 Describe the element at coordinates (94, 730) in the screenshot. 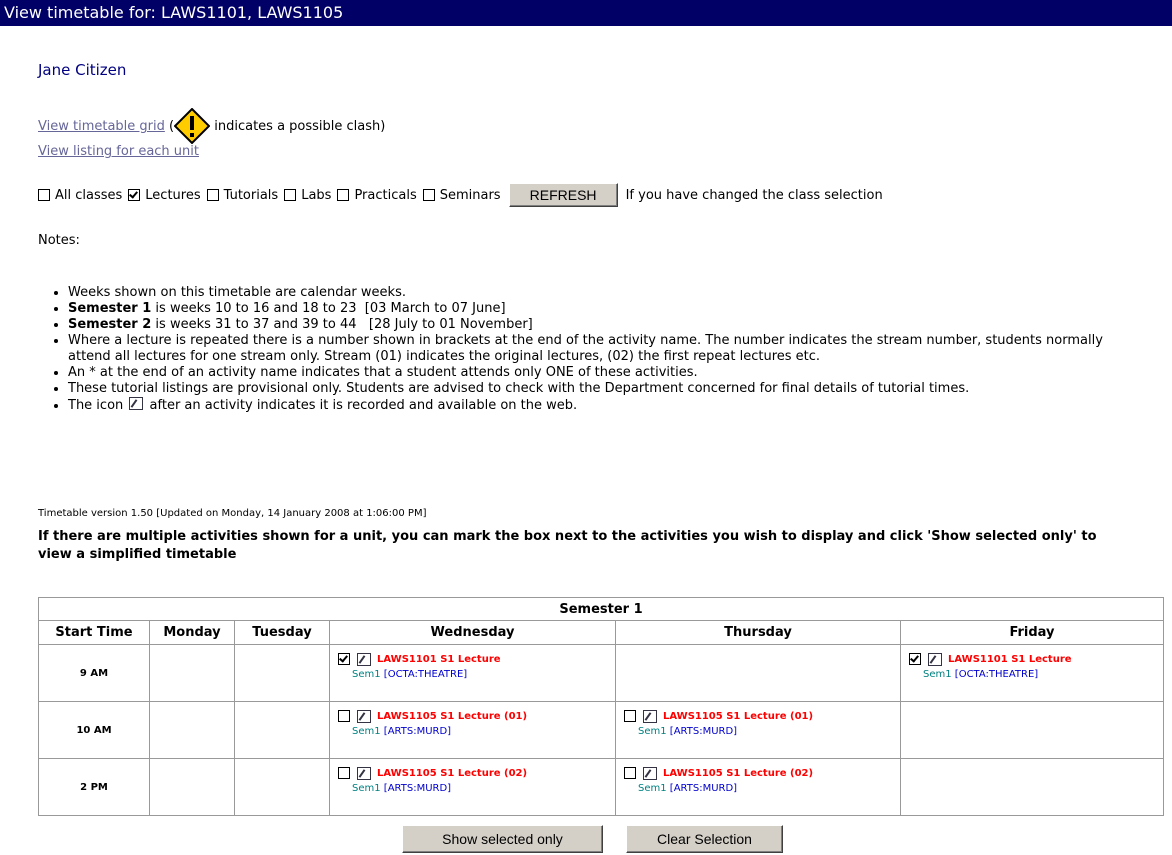

I see `start-time: 10 AM` at that location.